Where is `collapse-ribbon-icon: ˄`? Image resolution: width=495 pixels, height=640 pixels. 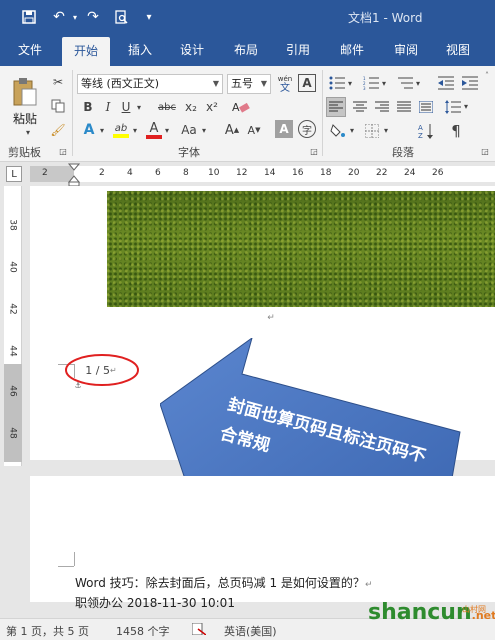
collapse-ribbon-icon: ˄ is located at coordinates (487, 75).